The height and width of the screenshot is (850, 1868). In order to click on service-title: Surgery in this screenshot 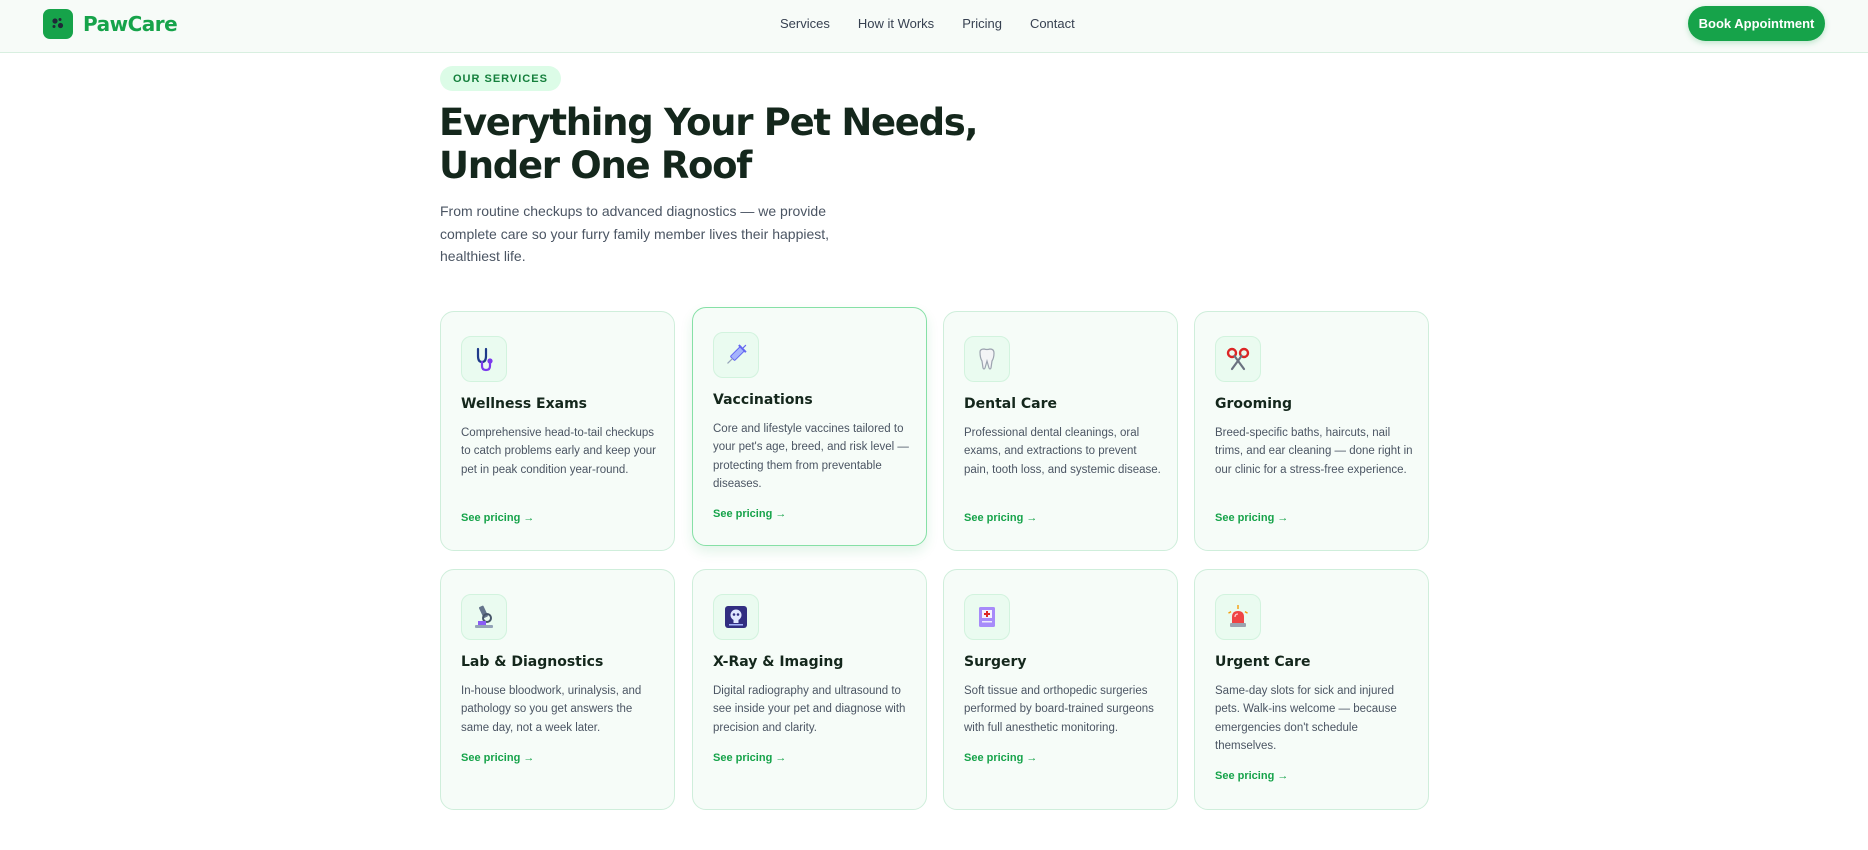, I will do `click(995, 662)`.